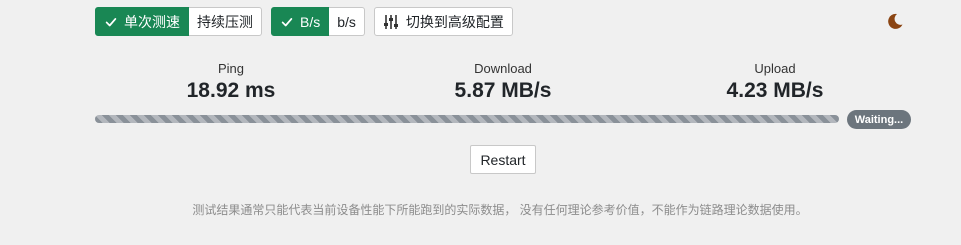 Image resolution: width=961 pixels, height=245 pixels. I want to click on upload-value: 4.23 MB/s, so click(775, 90).